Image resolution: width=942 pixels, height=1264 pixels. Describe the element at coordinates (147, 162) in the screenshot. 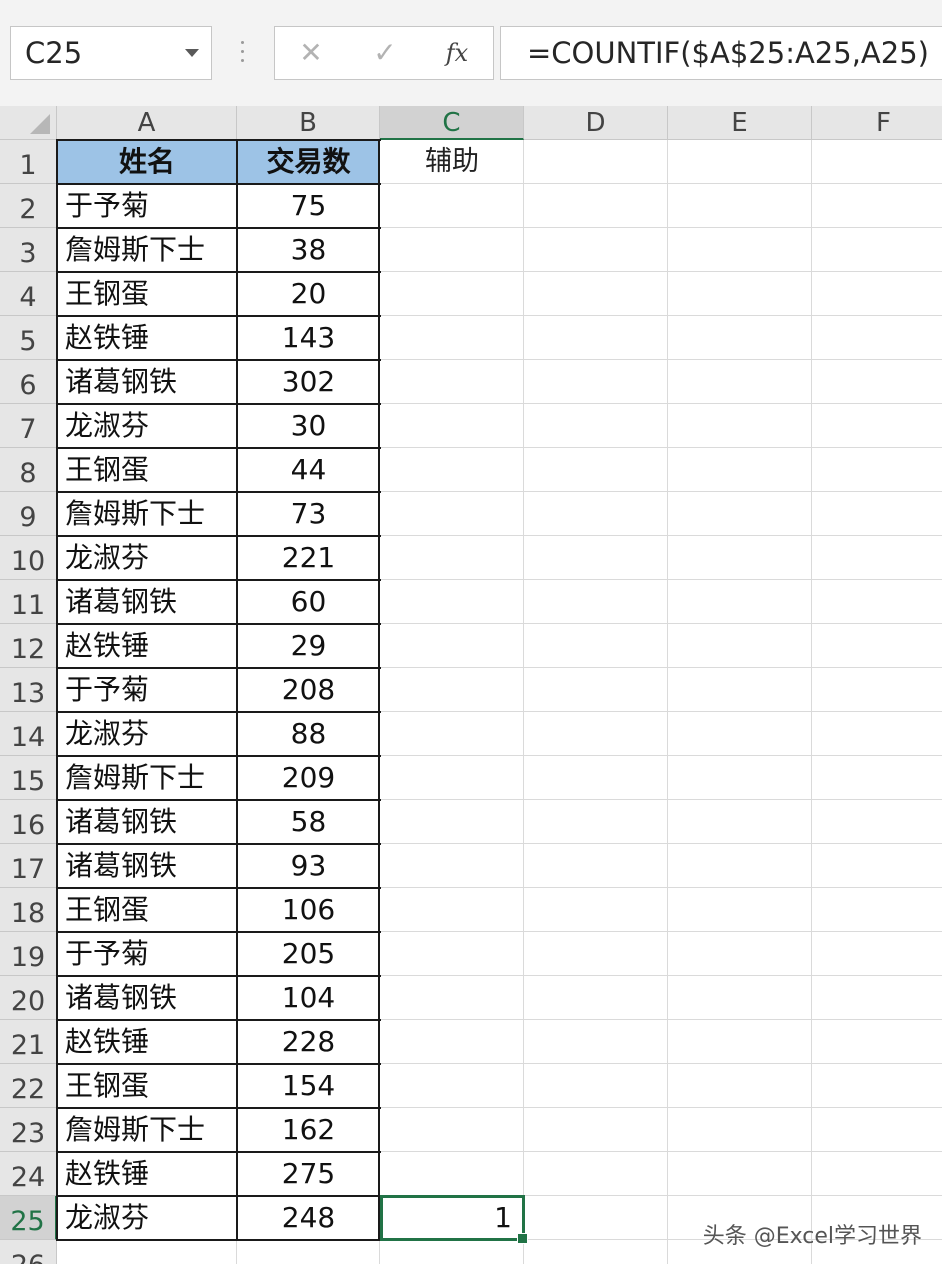

I see `header-cell-name: 姓名` at that location.